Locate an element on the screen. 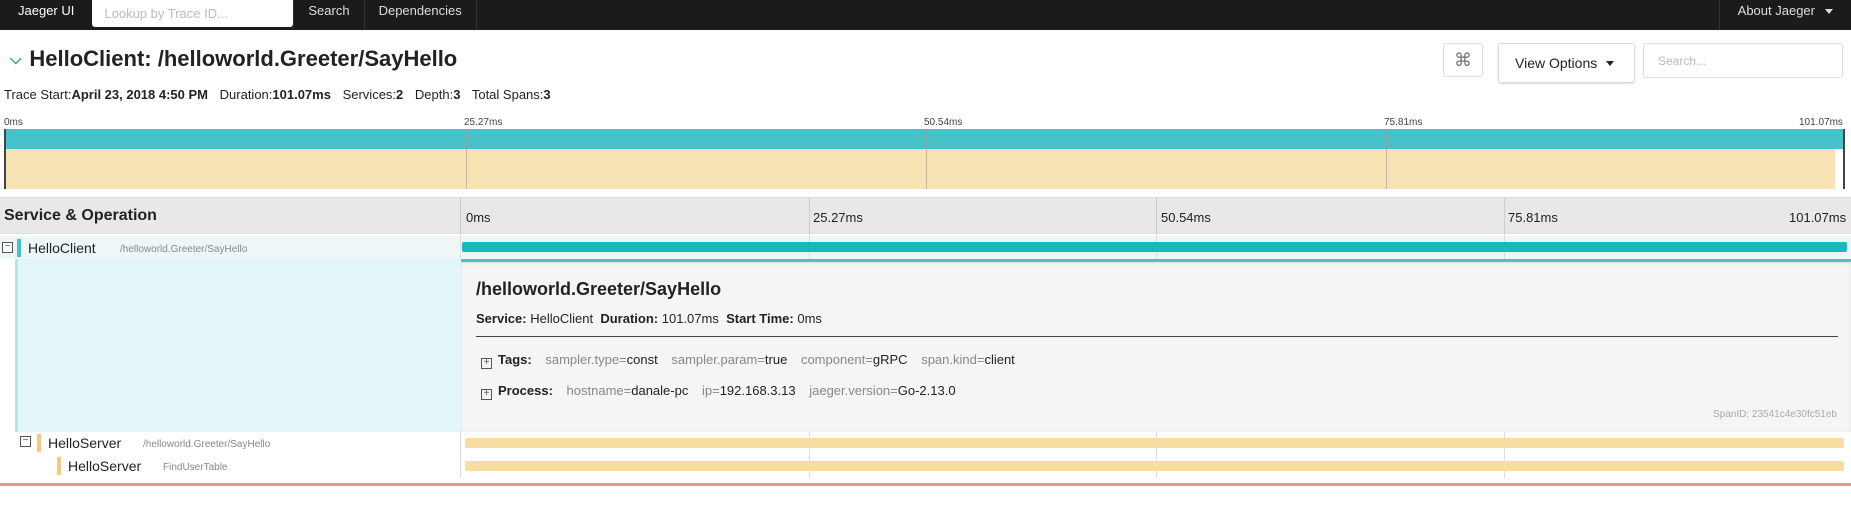 Image resolution: width=1851 pixels, height=517 pixels. tag-item: sampler.type=const is located at coordinates (601, 359).